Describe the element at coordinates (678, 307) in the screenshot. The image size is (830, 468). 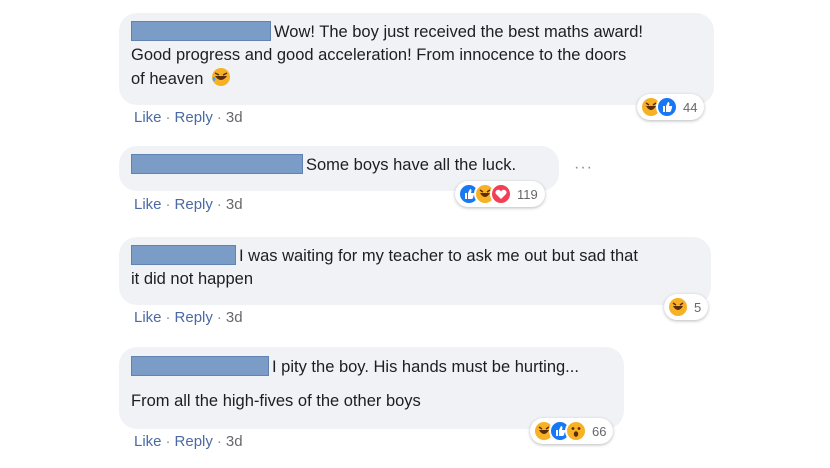
I see `haha-icon` at that location.